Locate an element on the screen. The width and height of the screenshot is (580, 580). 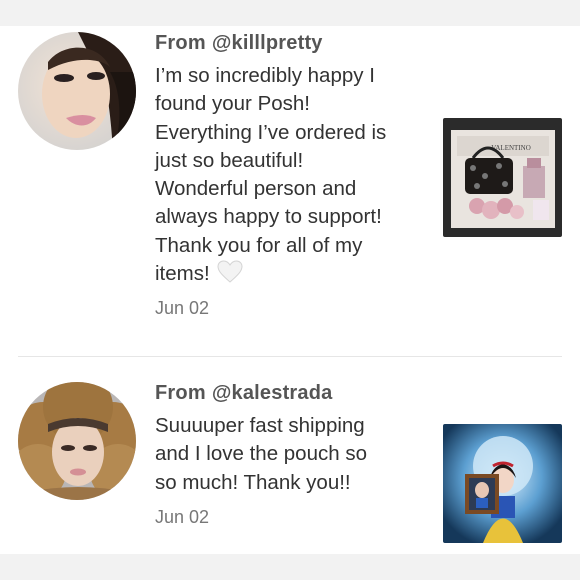
review-line: Everything I’ve ordered is is located at coordinates (271, 132).